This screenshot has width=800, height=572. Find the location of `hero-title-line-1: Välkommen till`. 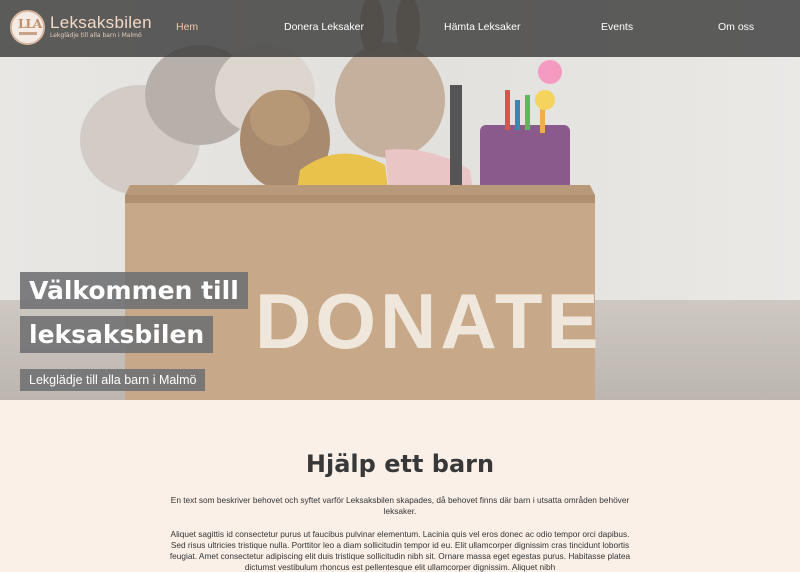

hero-title-line-1: Välkommen till is located at coordinates (134, 290).